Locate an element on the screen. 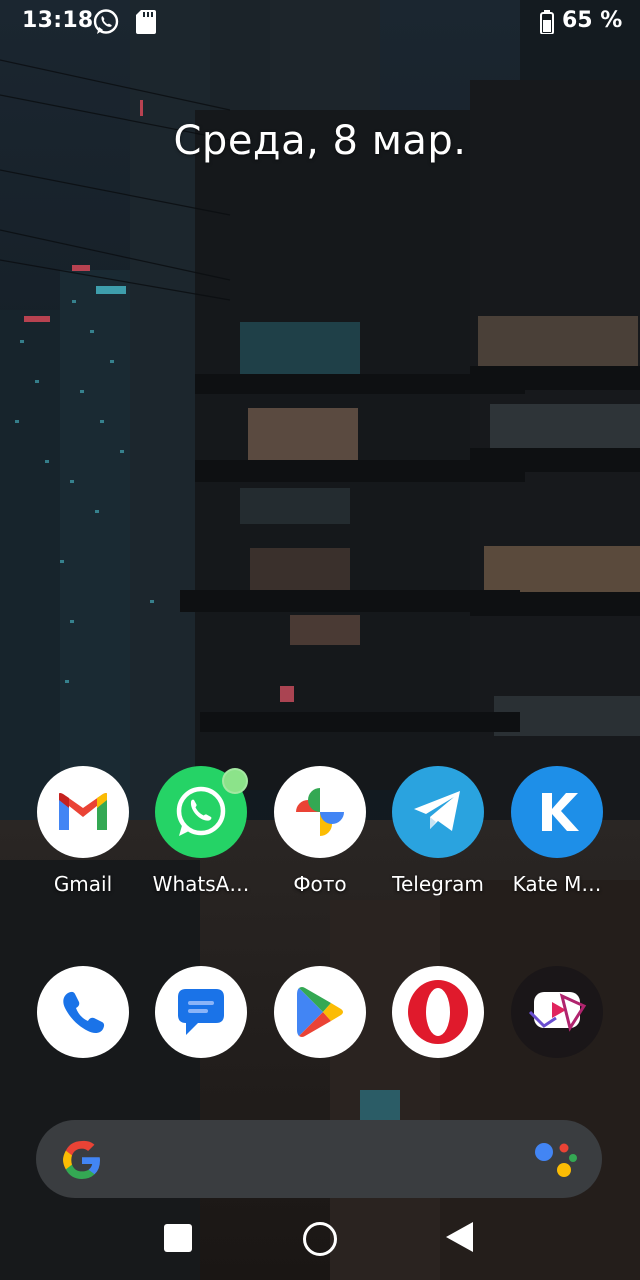  kate-mobile-icon is located at coordinates (557, 812).